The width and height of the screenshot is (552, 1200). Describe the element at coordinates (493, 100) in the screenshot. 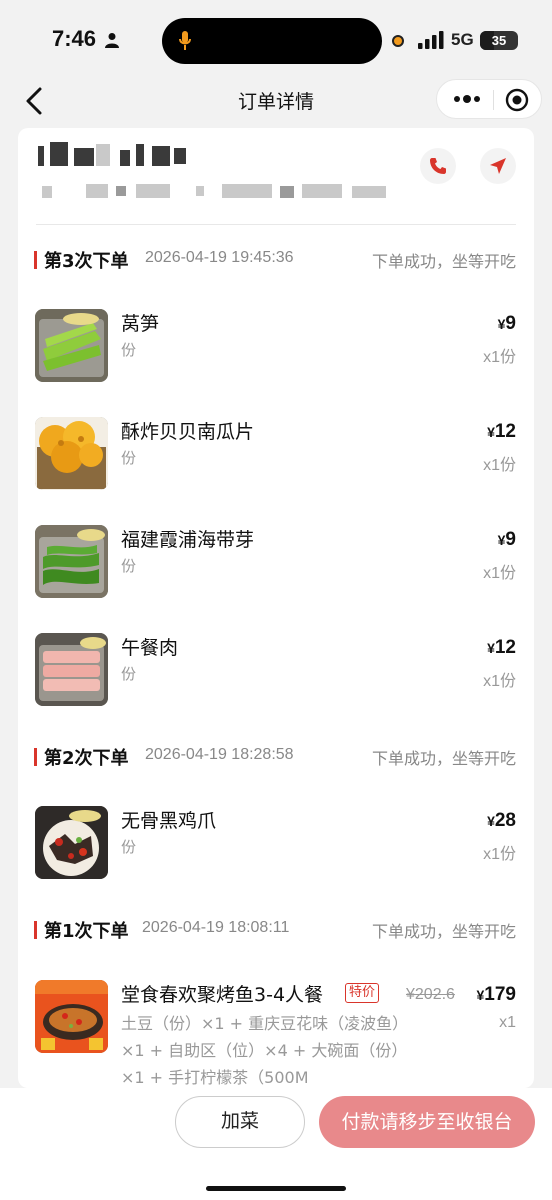

I see `capsule-divider` at that location.